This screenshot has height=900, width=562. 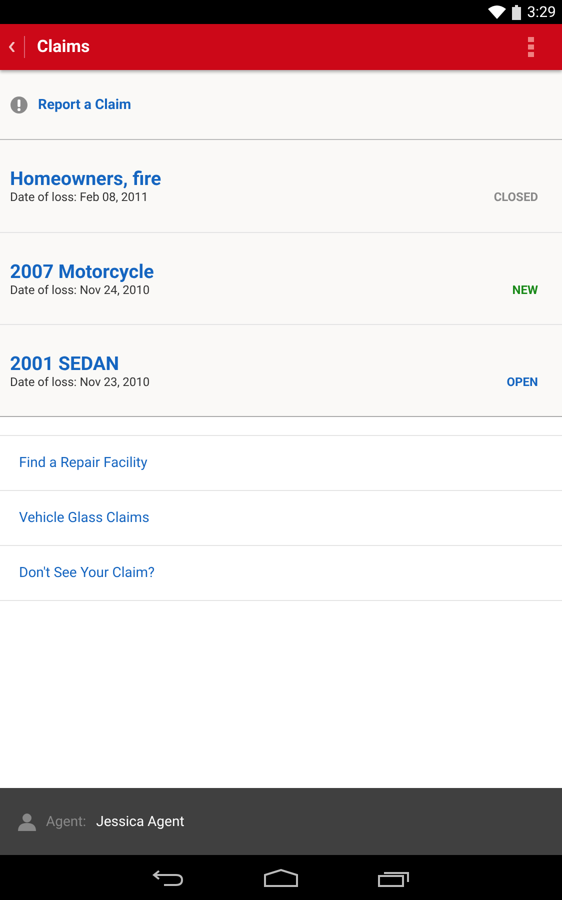 What do you see at coordinates (85, 104) in the screenshot?
I see `report-claim-link: Report a Claim` at bounding box center [85, 104].